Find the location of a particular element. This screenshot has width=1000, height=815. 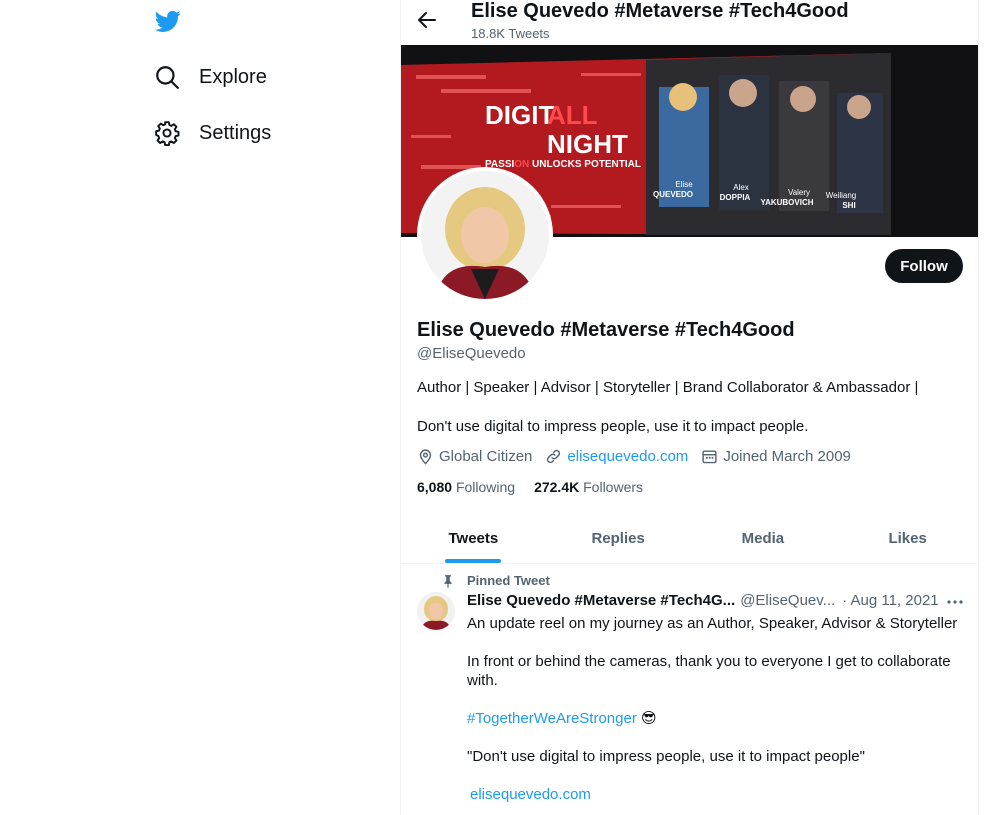

twitter-bird-icon is located at coordinates (168, 21).